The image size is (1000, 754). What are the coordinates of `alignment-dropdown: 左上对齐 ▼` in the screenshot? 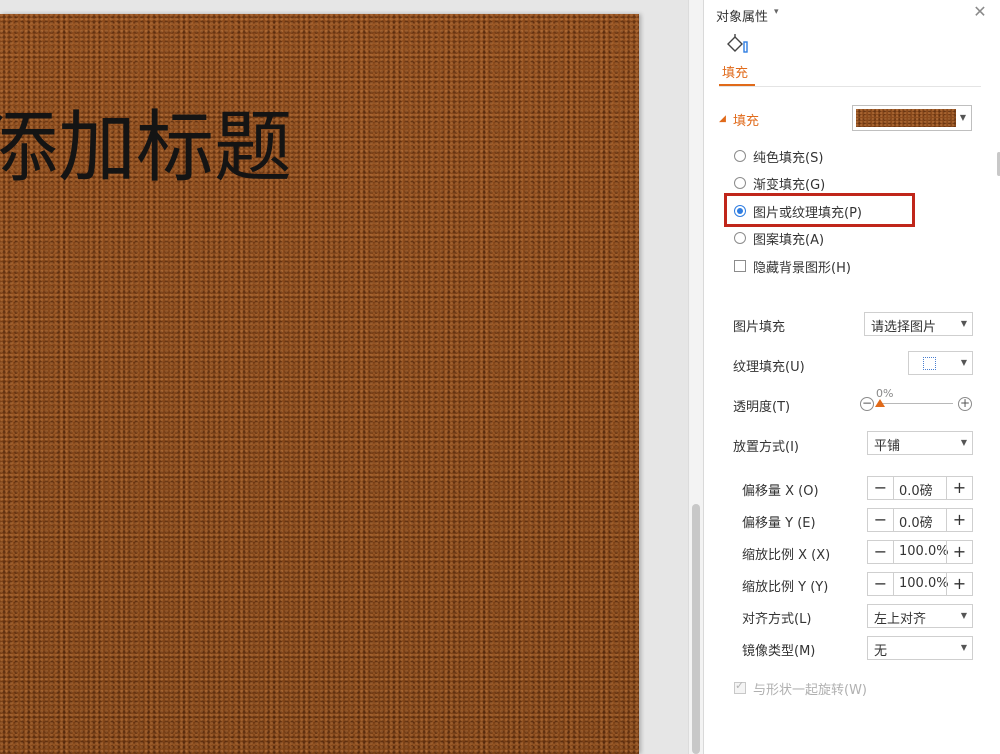 It's located at (920, 616).